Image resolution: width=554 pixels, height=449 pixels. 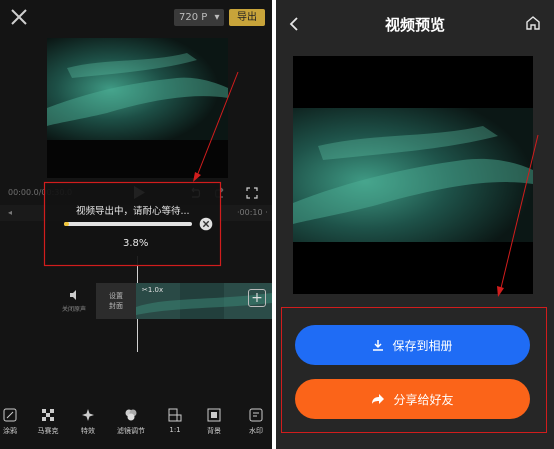 I want to click on tool-effects: 特效, so click(x=88, y=420).